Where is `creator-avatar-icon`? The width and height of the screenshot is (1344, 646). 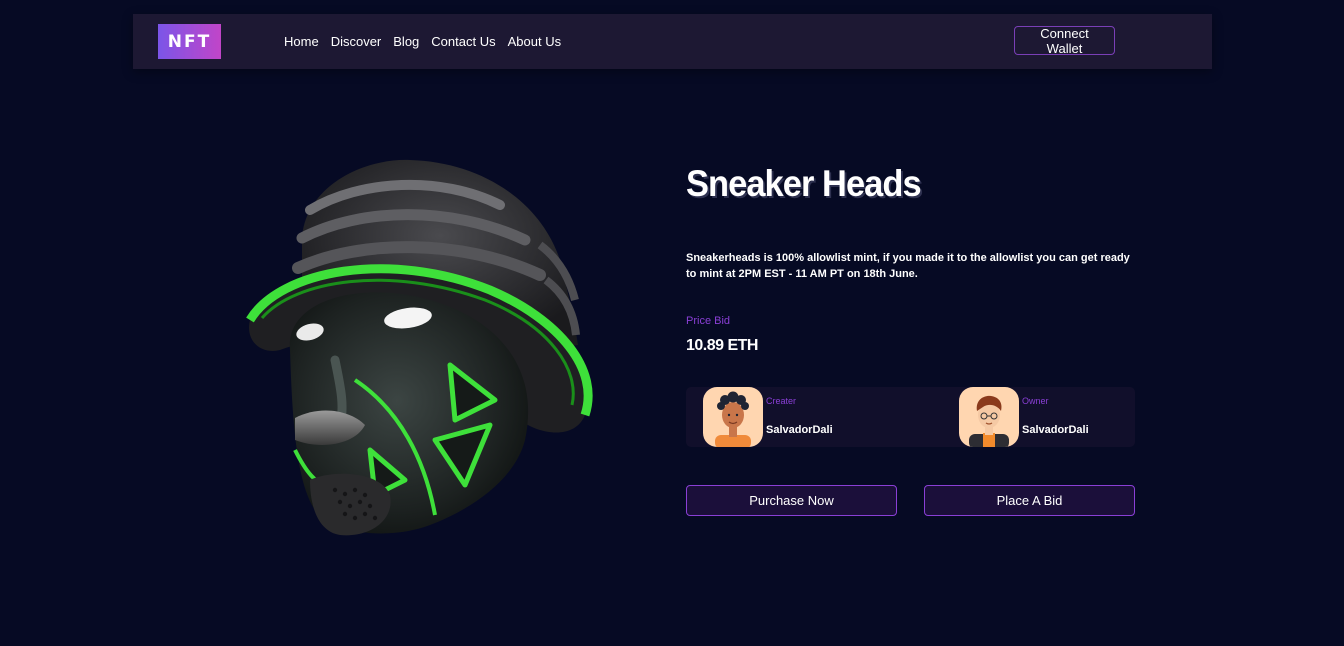
creator-avatar-icon is located at coordinates (733, 417).